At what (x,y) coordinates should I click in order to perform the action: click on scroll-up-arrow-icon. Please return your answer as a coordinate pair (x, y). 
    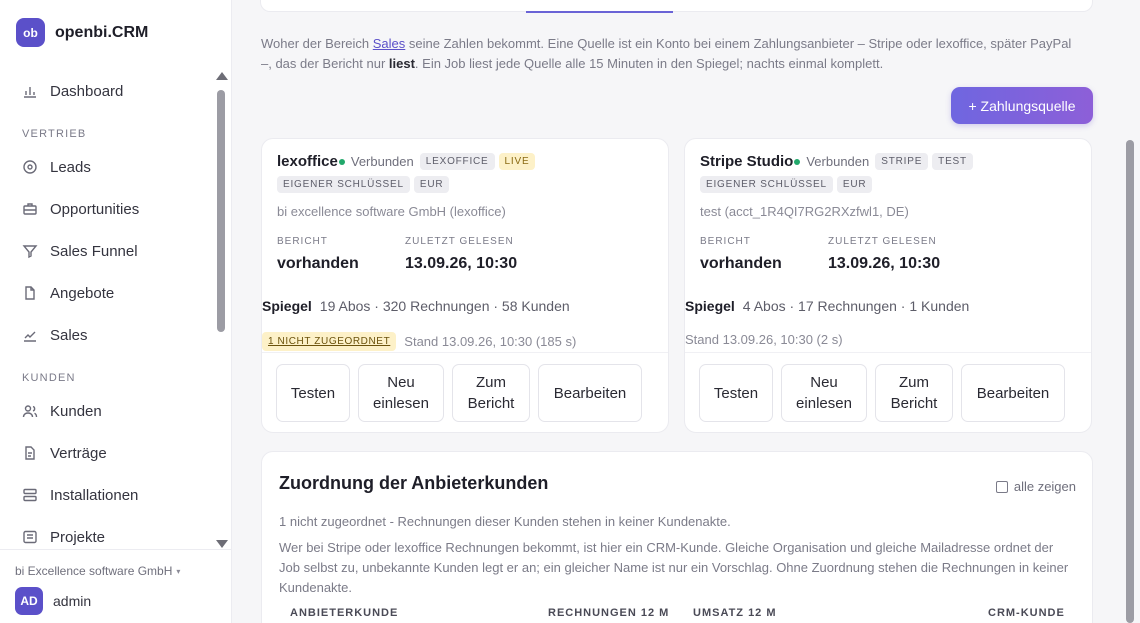
    Looking at the image, I should click on (222, 76).